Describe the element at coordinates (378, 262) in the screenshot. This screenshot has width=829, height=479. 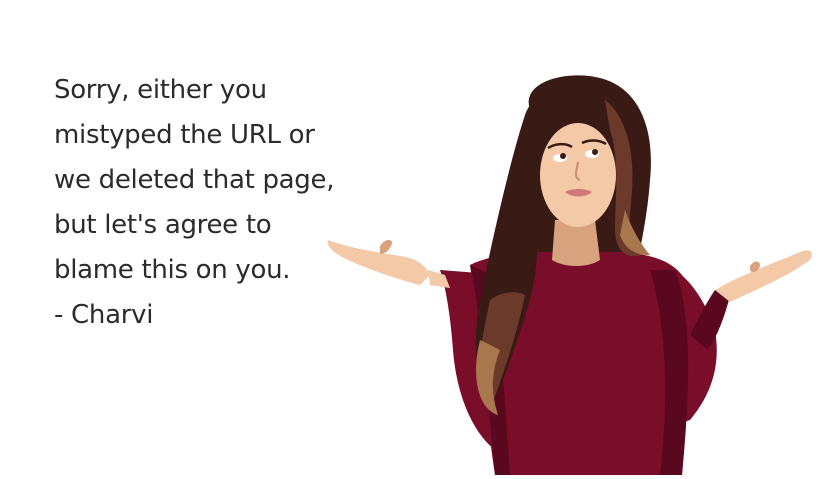
I see `left-hand` at that location.